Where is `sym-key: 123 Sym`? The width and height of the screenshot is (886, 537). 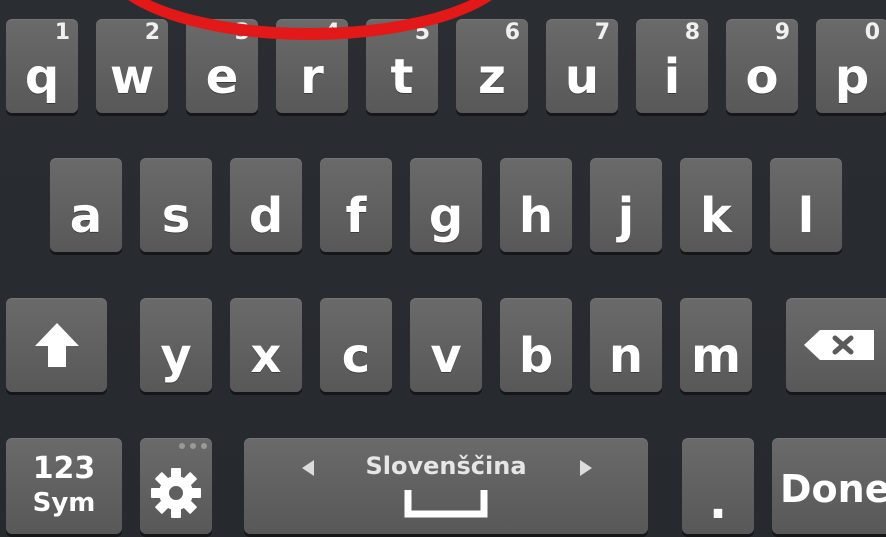
sym-key: 123 Sym is located at coordinates (64, 486).